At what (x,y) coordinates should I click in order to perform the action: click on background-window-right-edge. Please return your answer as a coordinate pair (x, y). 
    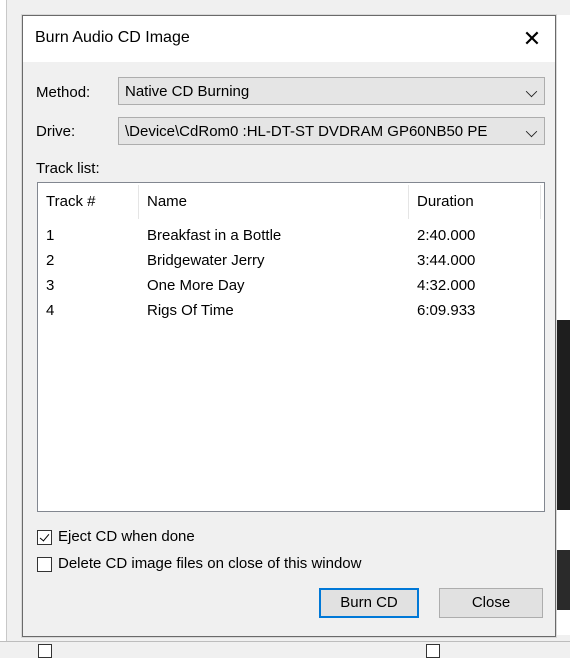
    Looking at the image, I should click on (562, 325).